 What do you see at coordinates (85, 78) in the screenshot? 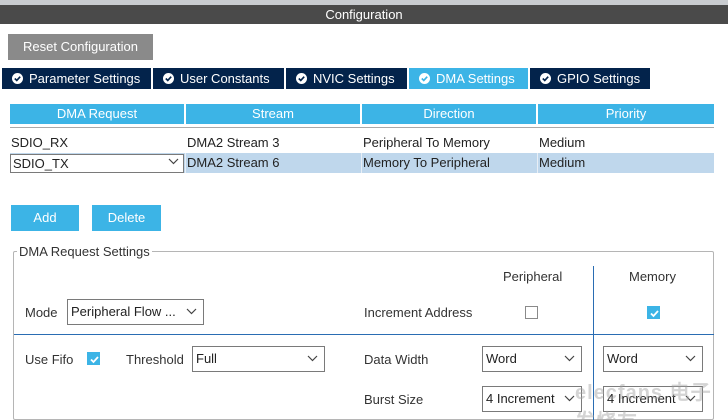
I see `tab-label: Parameter Settings` at bounding box center [85, 78].